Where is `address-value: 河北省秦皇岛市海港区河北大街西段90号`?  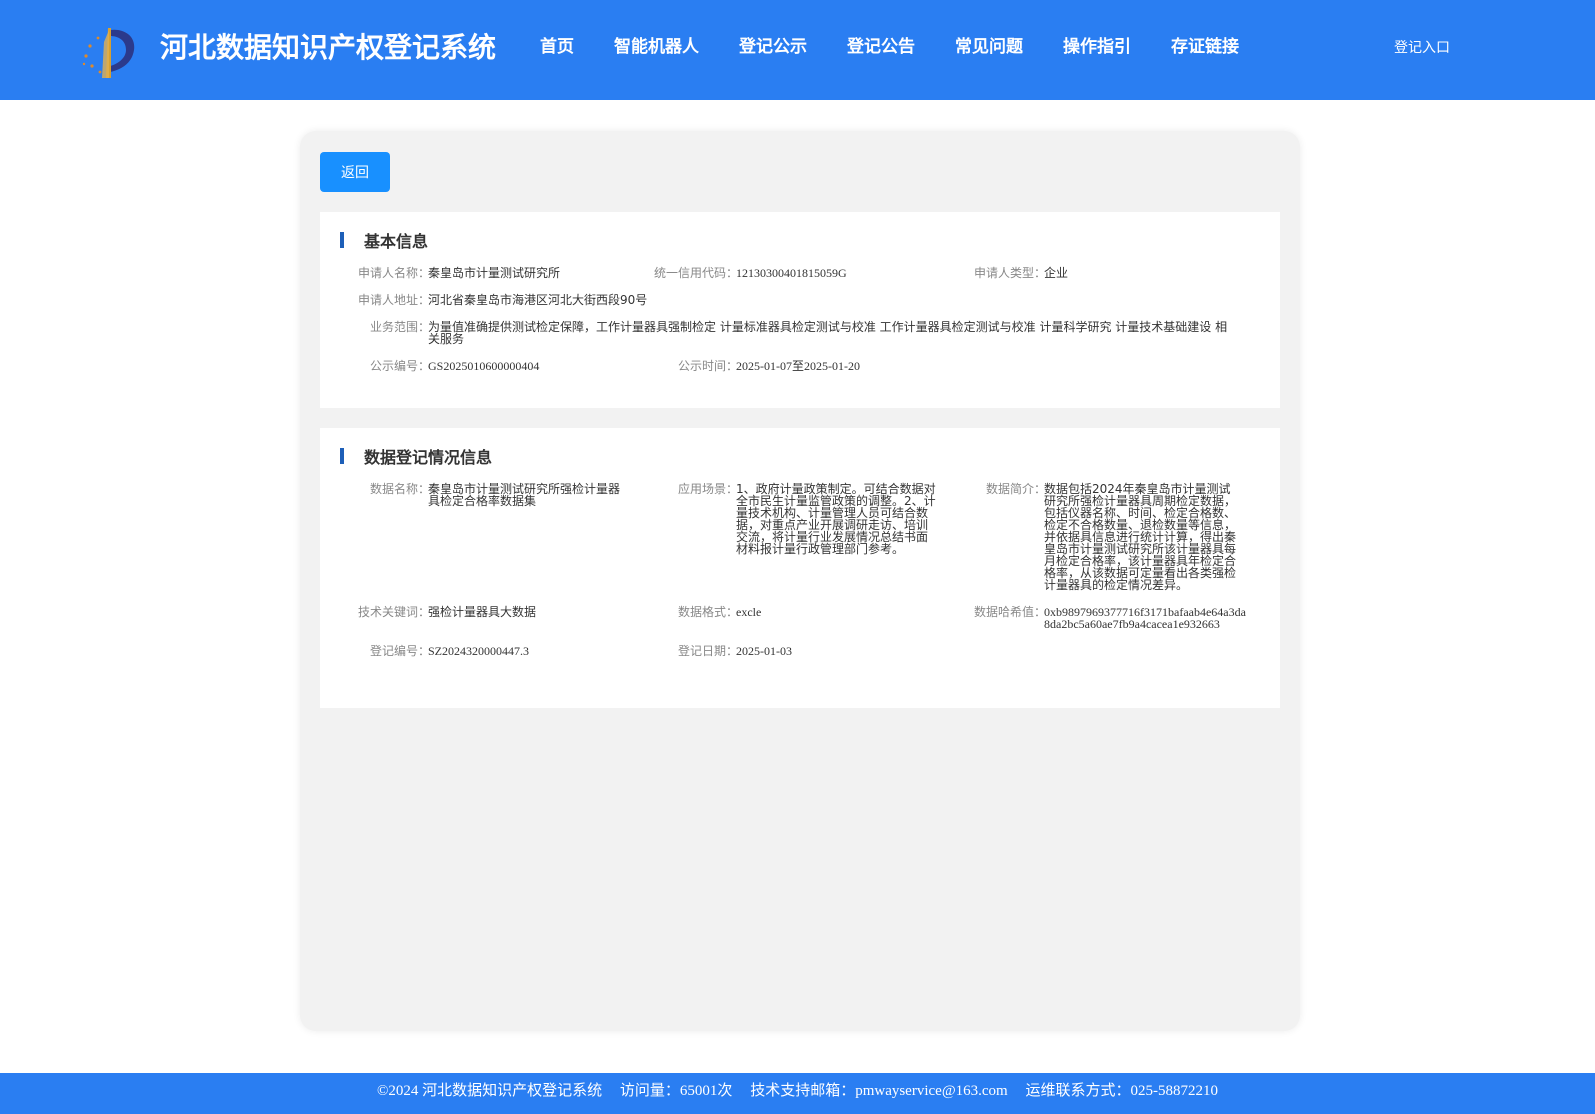
address-value: 河北省秦皇岛市海港区河北大街西段90号 is located at coordinates (538, 300).